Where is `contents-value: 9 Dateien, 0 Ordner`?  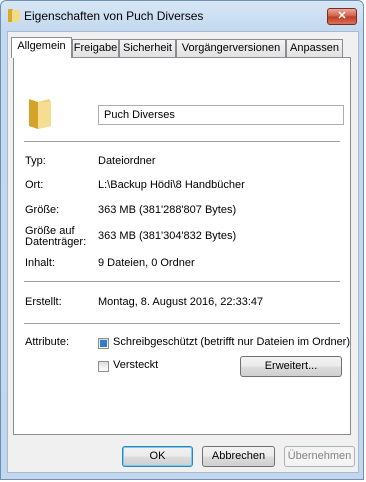 contents-value: 9 Dateien, 0 Ordner is located at coordinates (146, 263).